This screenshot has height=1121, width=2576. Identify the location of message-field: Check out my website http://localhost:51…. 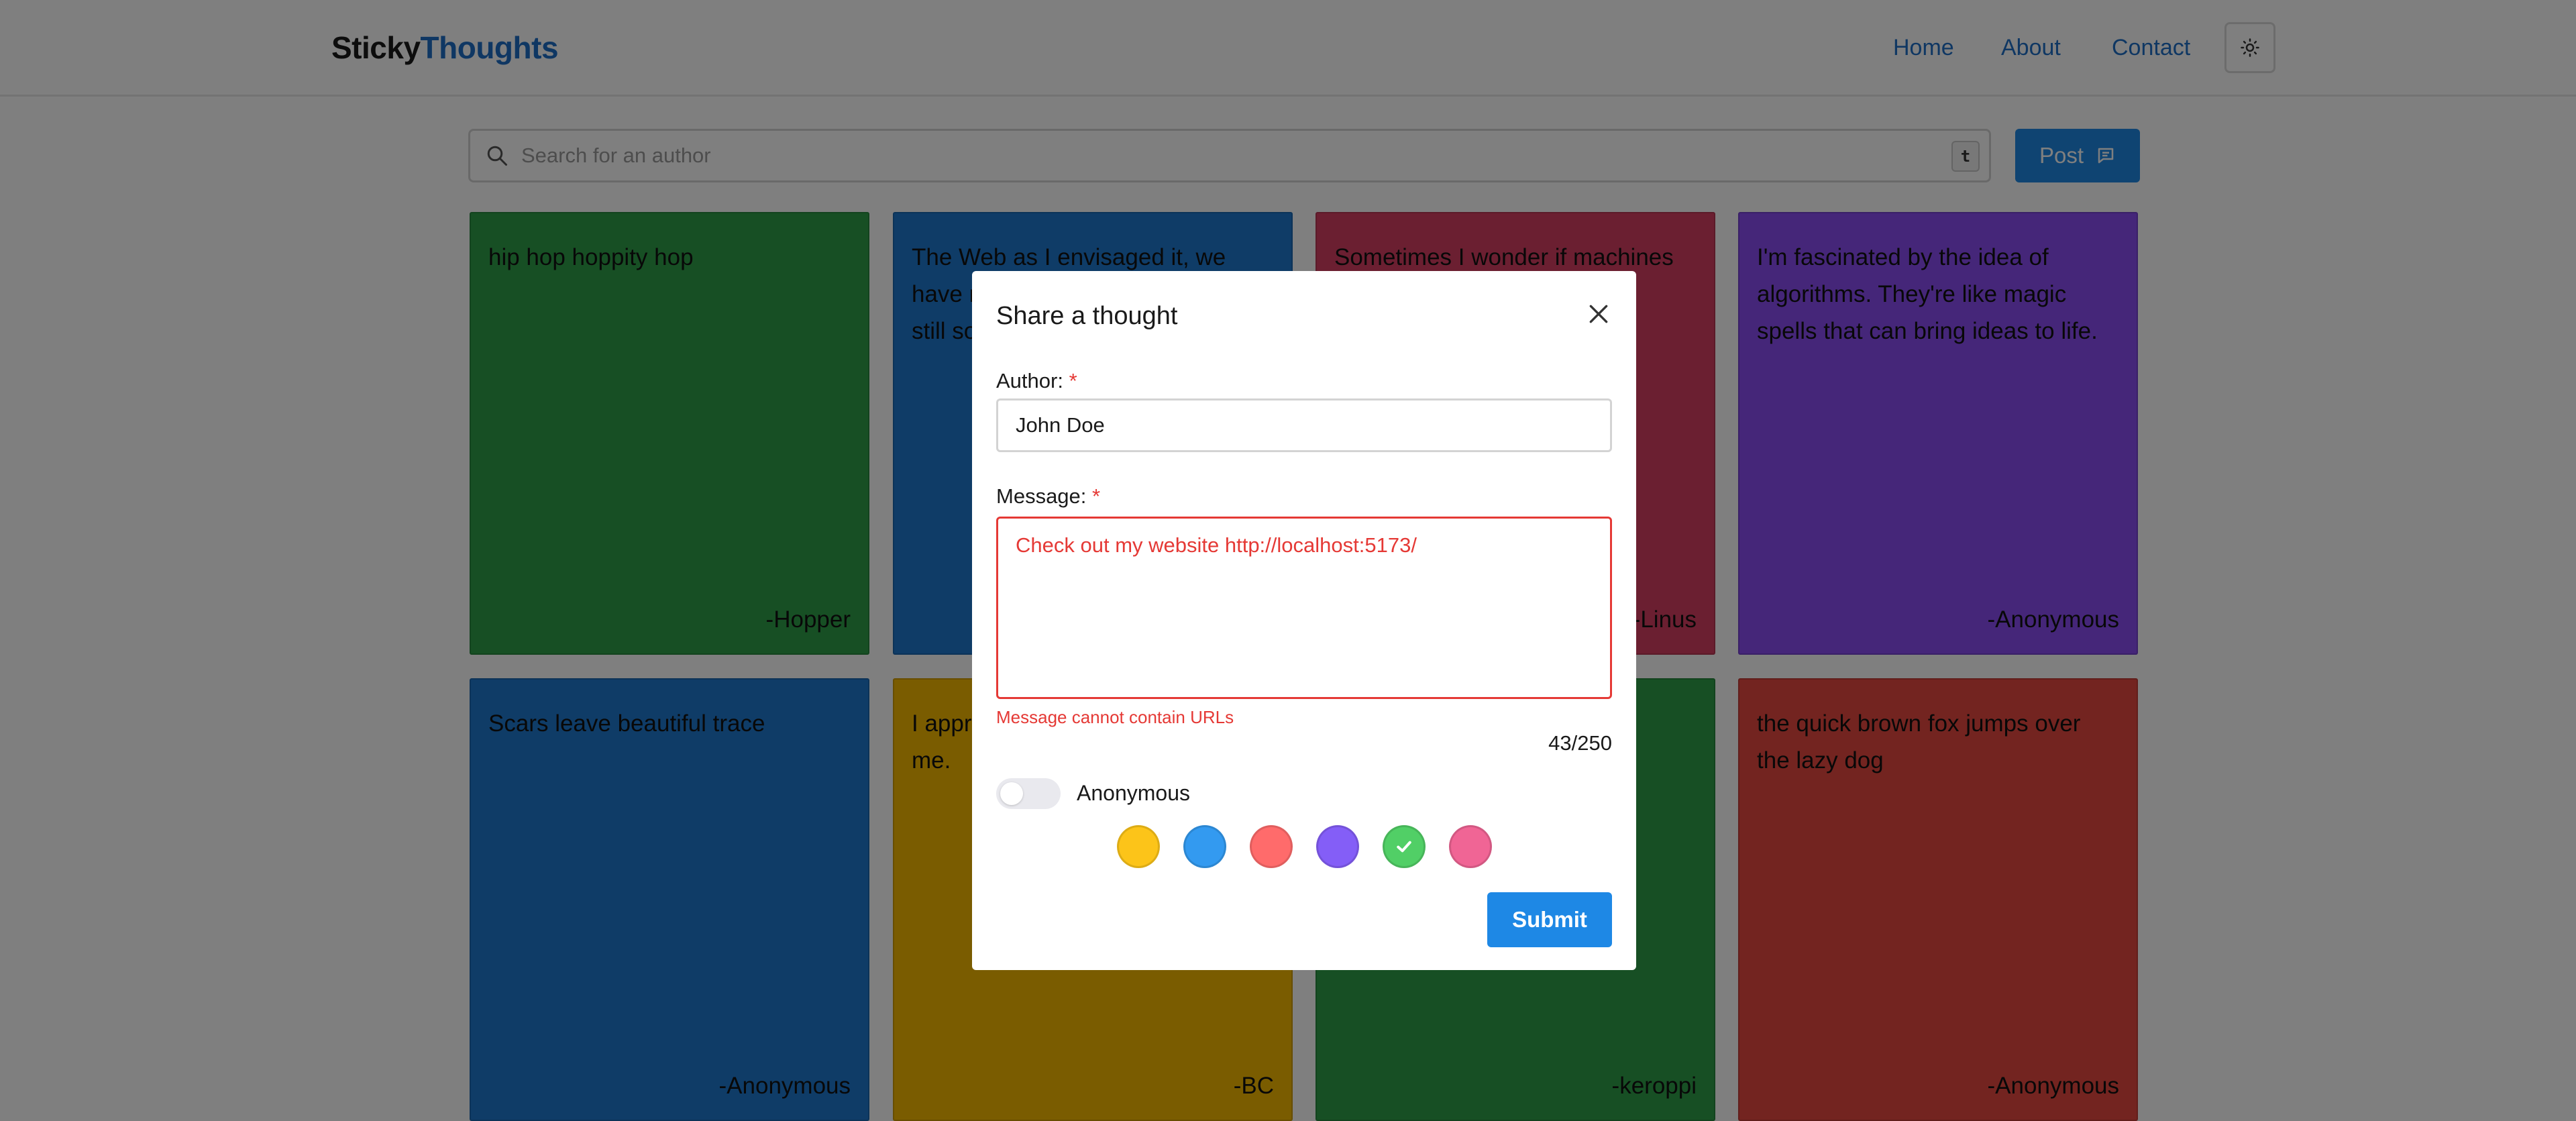
(1304, 608).